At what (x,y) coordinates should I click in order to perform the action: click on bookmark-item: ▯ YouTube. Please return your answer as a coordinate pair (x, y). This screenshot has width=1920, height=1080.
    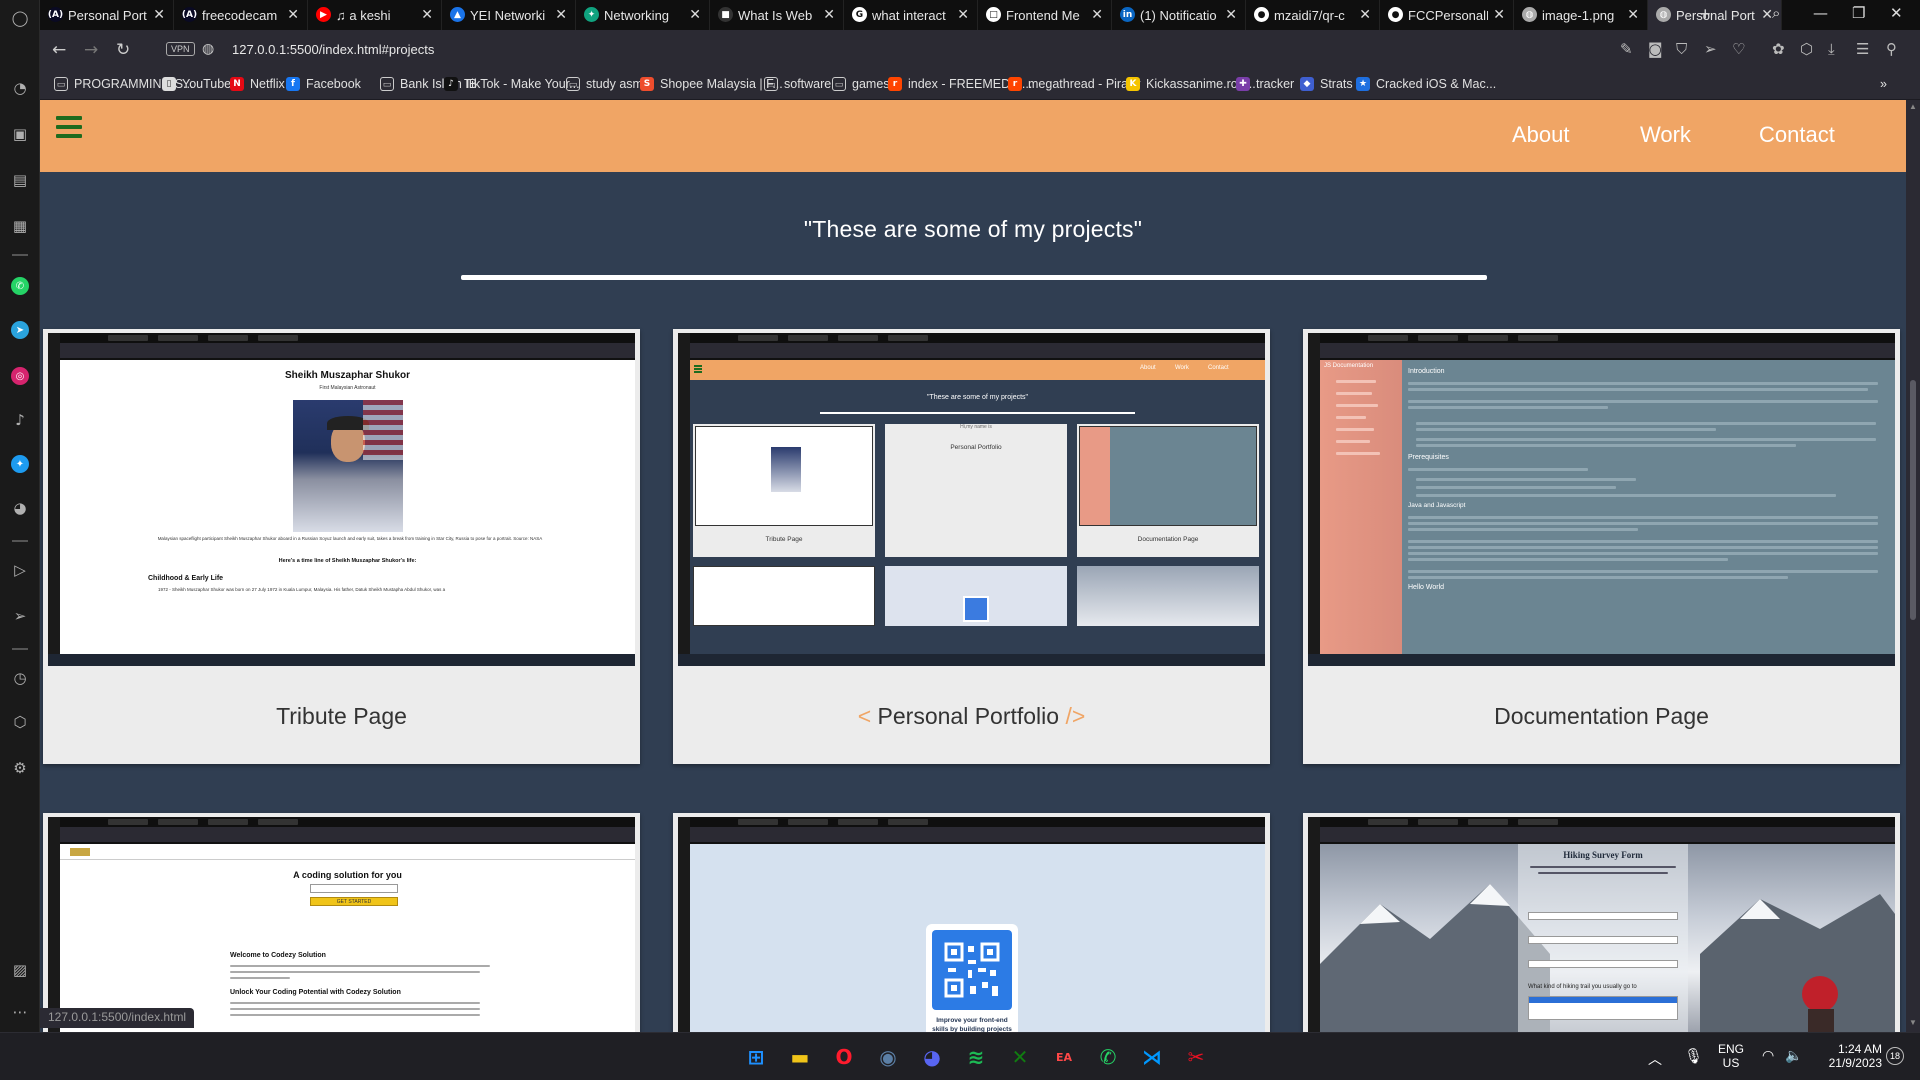
    Looking at the image, I should click on (196, 84).